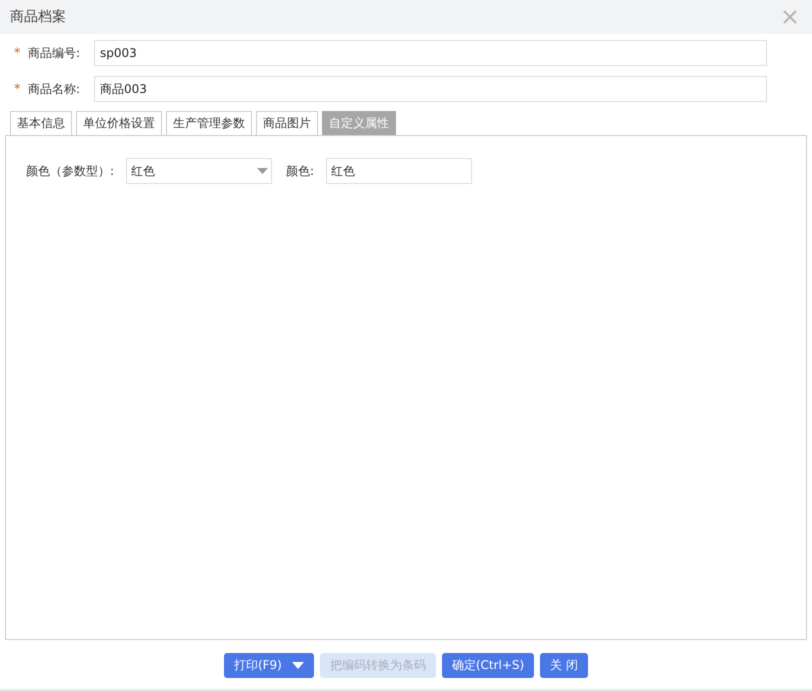 Image resolution: width=812 pixels, height=691 pixels. I want to click on field-label: 商品名称:, so click(55, 89).